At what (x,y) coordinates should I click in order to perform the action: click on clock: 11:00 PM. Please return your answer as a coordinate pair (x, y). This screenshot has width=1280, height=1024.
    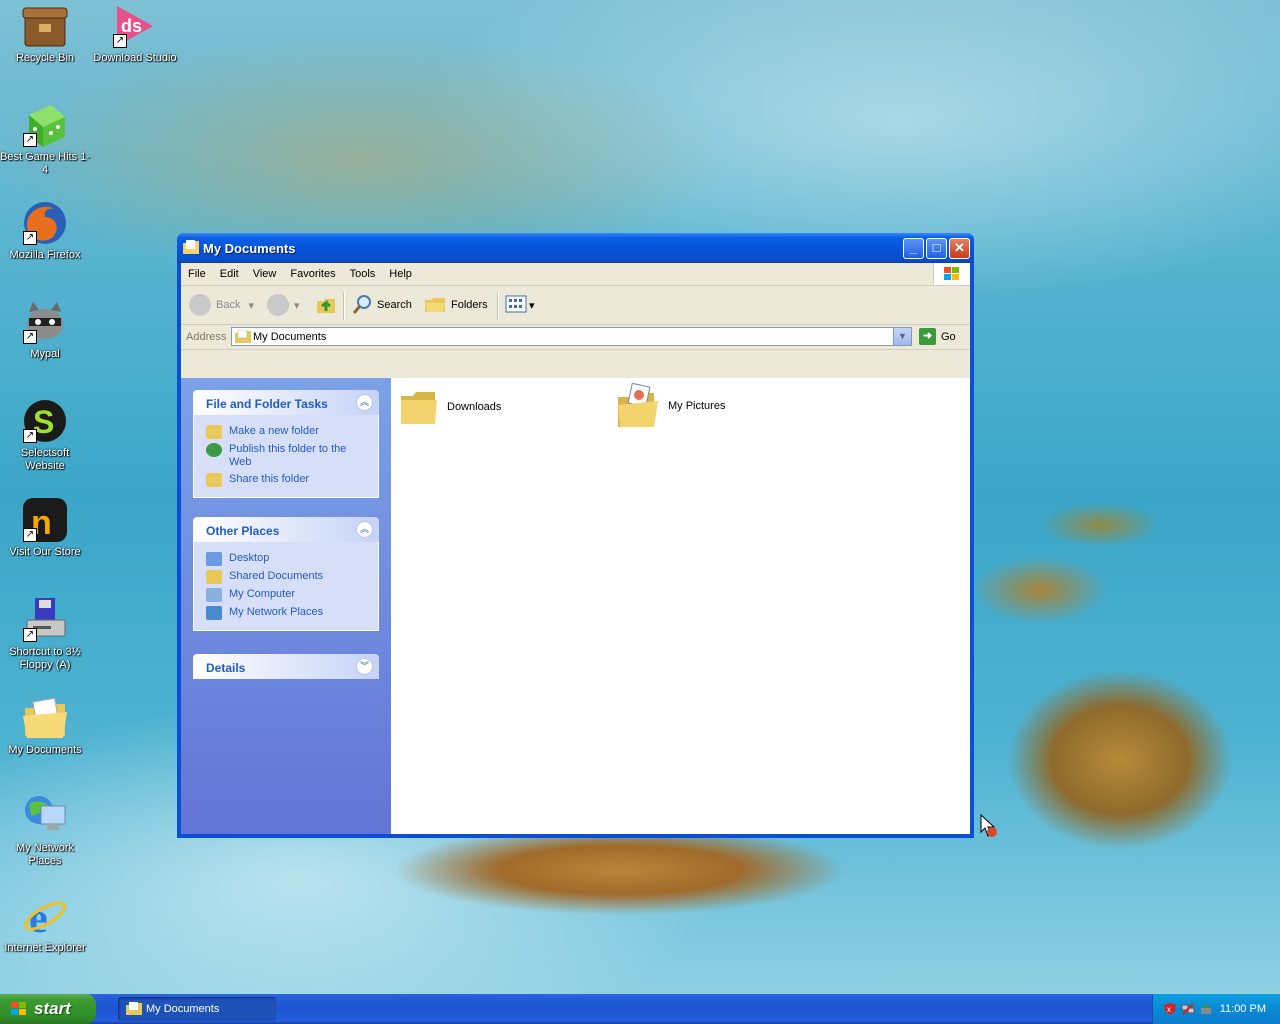
    Looking at the image, I should click on (1243, 1009).